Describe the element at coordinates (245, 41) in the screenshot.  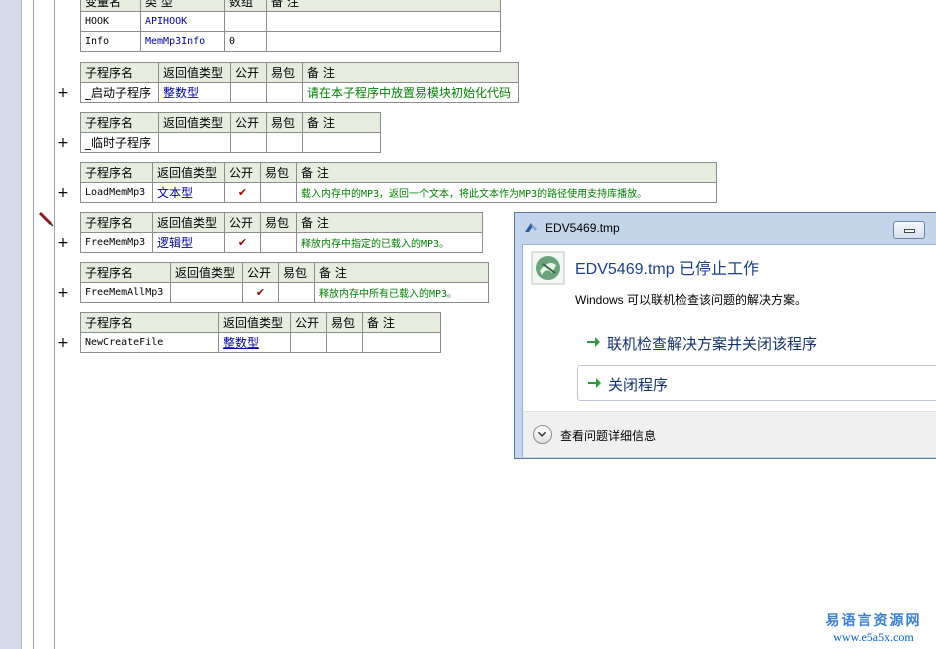
I see `variable-array: 0` at that location.